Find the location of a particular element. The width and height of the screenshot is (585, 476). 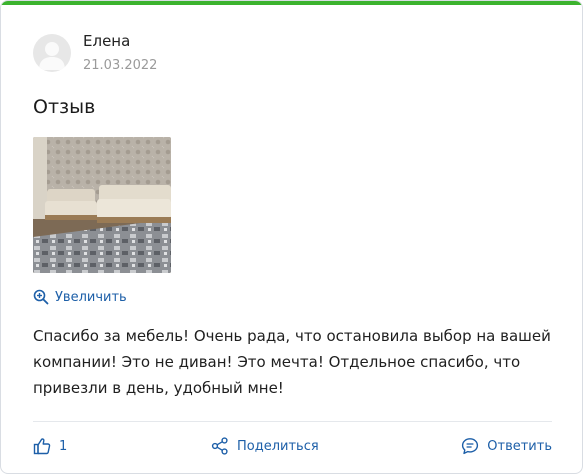

review-date: 21.03.2022 is located at coordinates (120, 65).